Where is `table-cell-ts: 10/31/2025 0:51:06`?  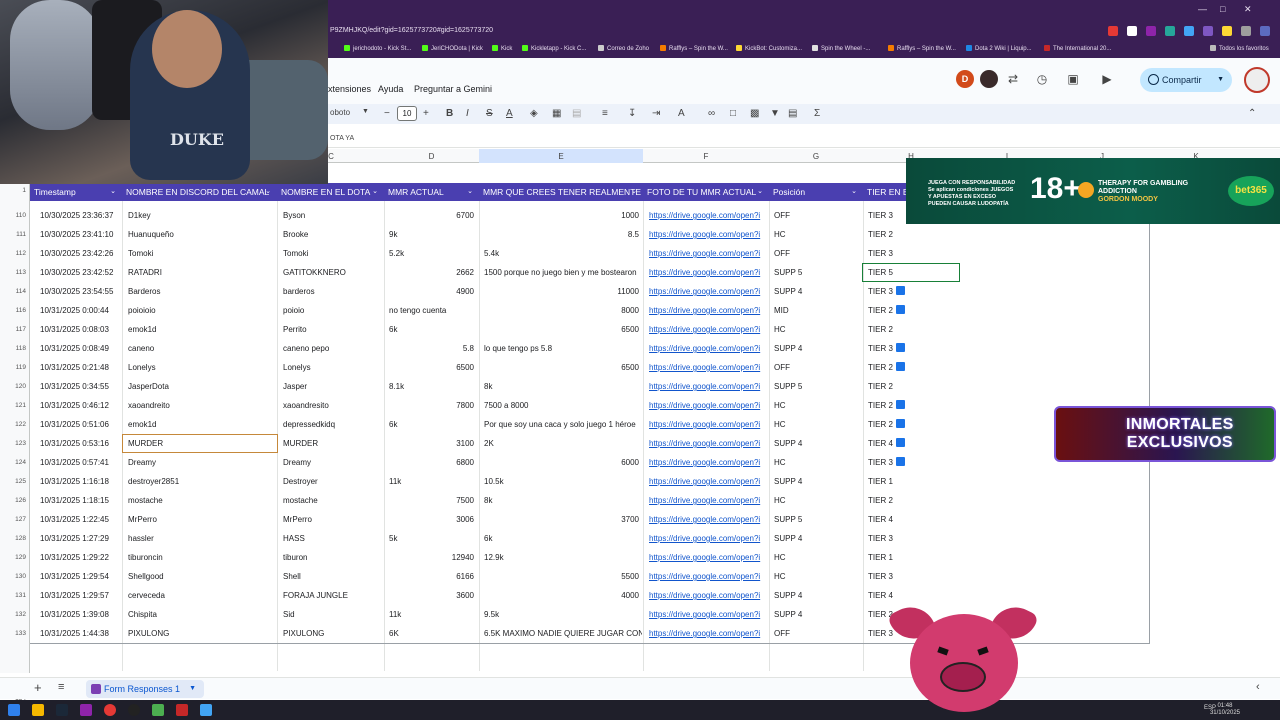
table-cell-ts: 10/31/2025 0:51:06 is located at coordinates (81, 424).